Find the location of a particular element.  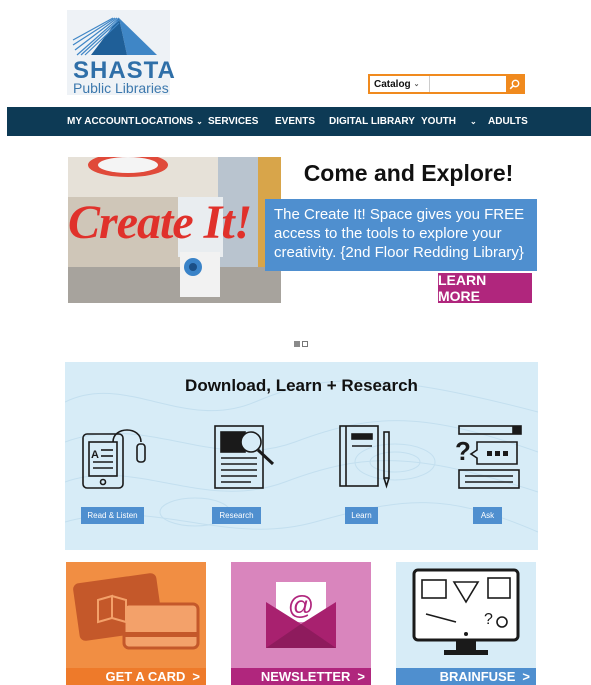

site-logo: SHASTA Public Libraries is located at coordinates (121, 53).